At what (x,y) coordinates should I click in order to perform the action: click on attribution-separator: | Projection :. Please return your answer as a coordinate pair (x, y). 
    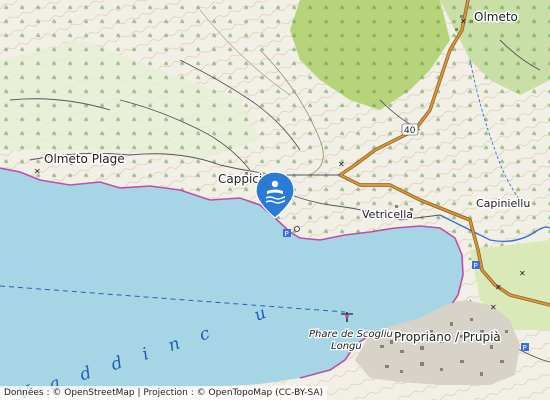
    Looking at the image, I should click on (165, 393).